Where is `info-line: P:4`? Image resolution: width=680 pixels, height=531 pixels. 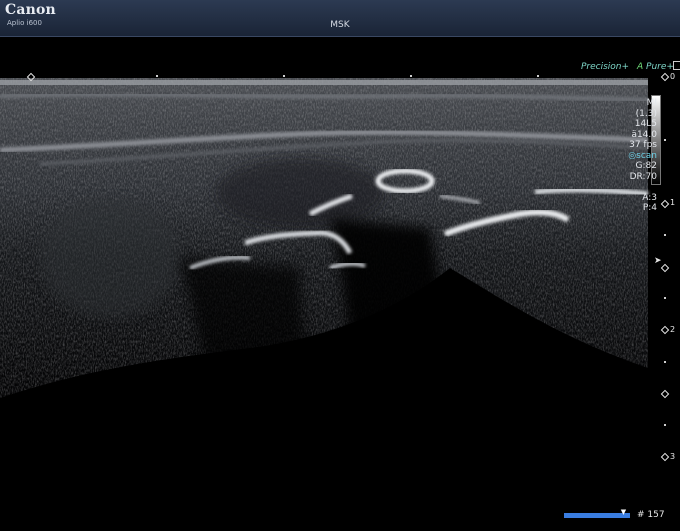
info-line: P:4 is located at coordinates (649, 208).